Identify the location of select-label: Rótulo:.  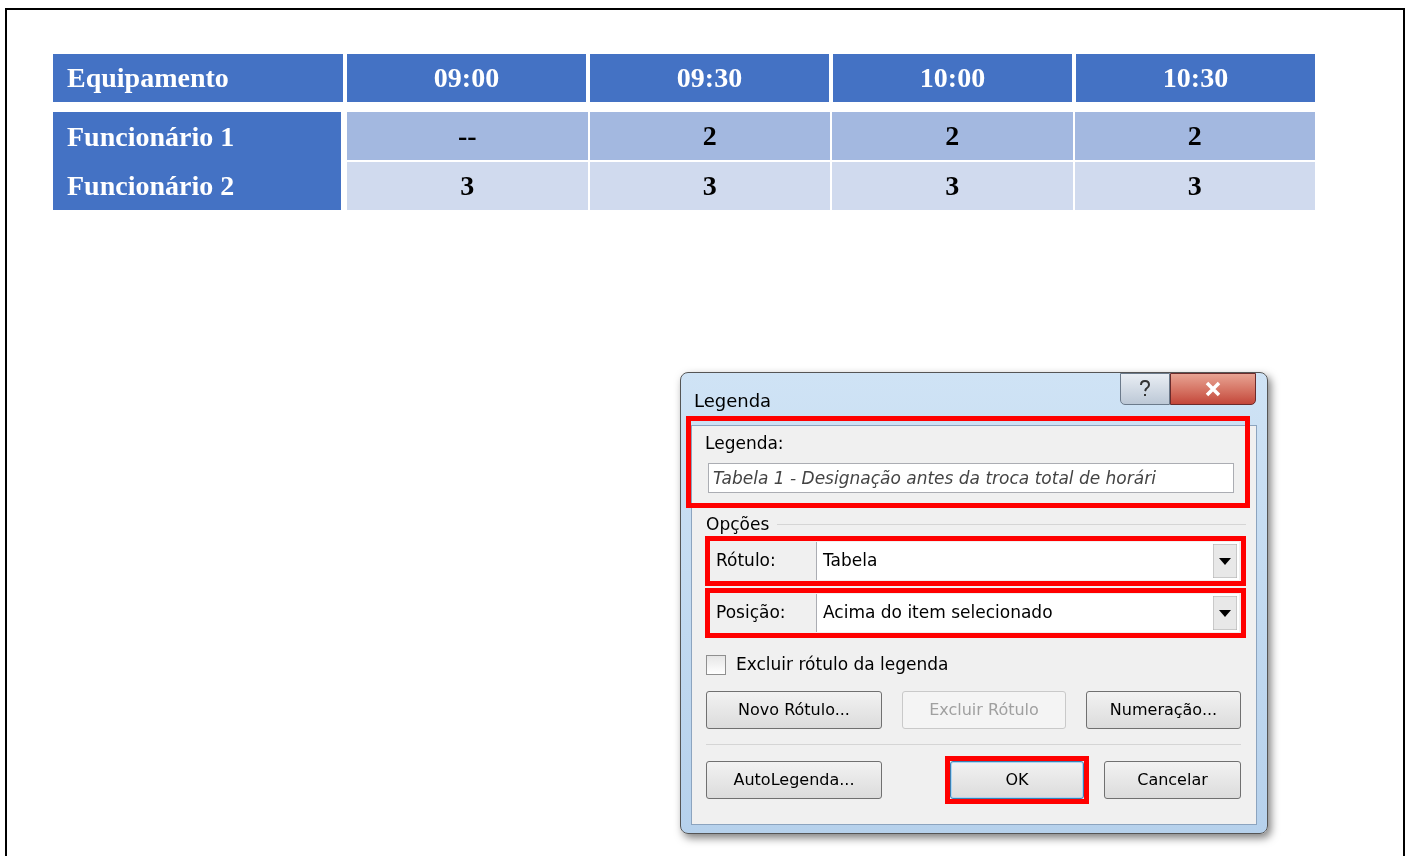
(746, 561).